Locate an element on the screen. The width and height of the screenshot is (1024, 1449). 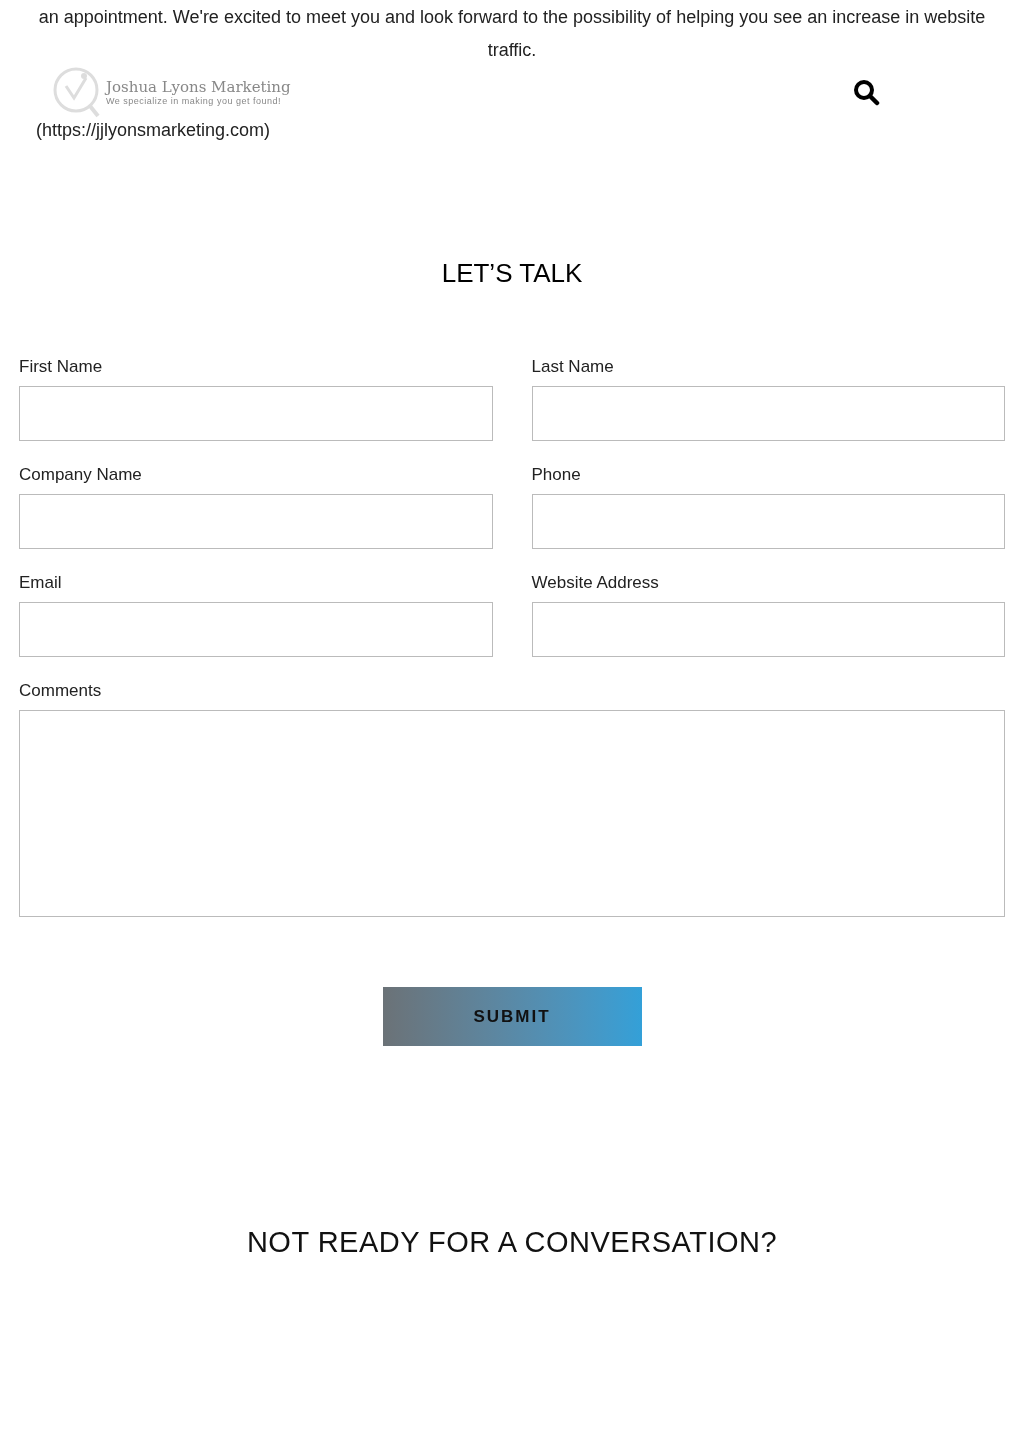
search-icon is located at coordinates (866, 92).